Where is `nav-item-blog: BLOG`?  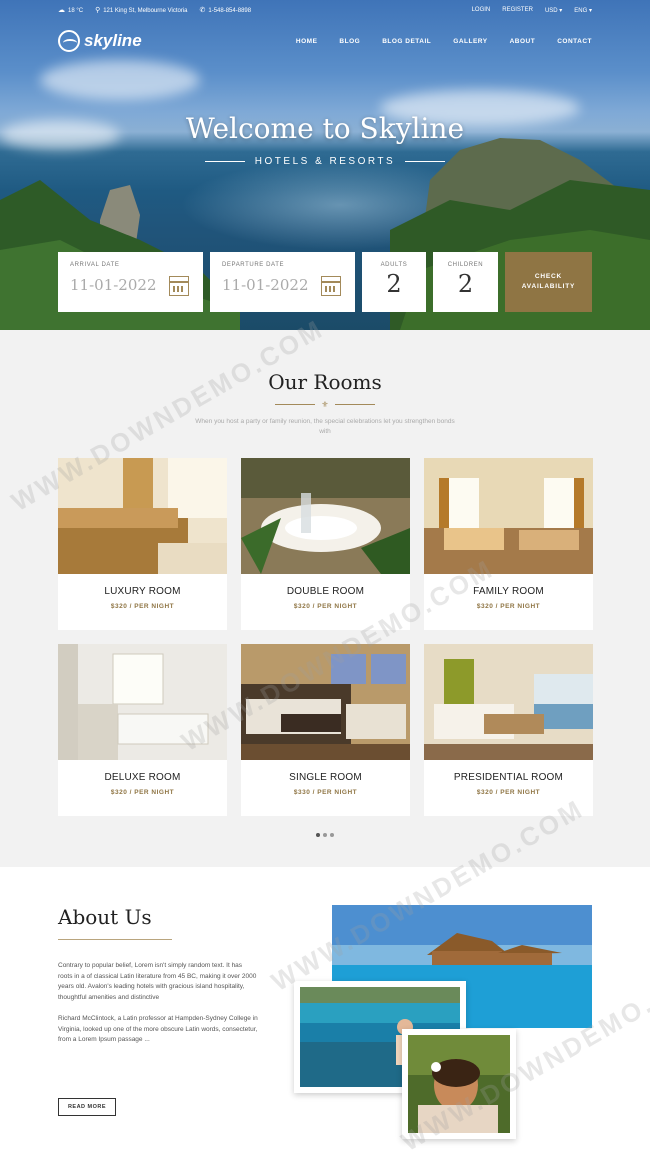 nav-item-blog: BLOG is located at coordinates (349, 41).